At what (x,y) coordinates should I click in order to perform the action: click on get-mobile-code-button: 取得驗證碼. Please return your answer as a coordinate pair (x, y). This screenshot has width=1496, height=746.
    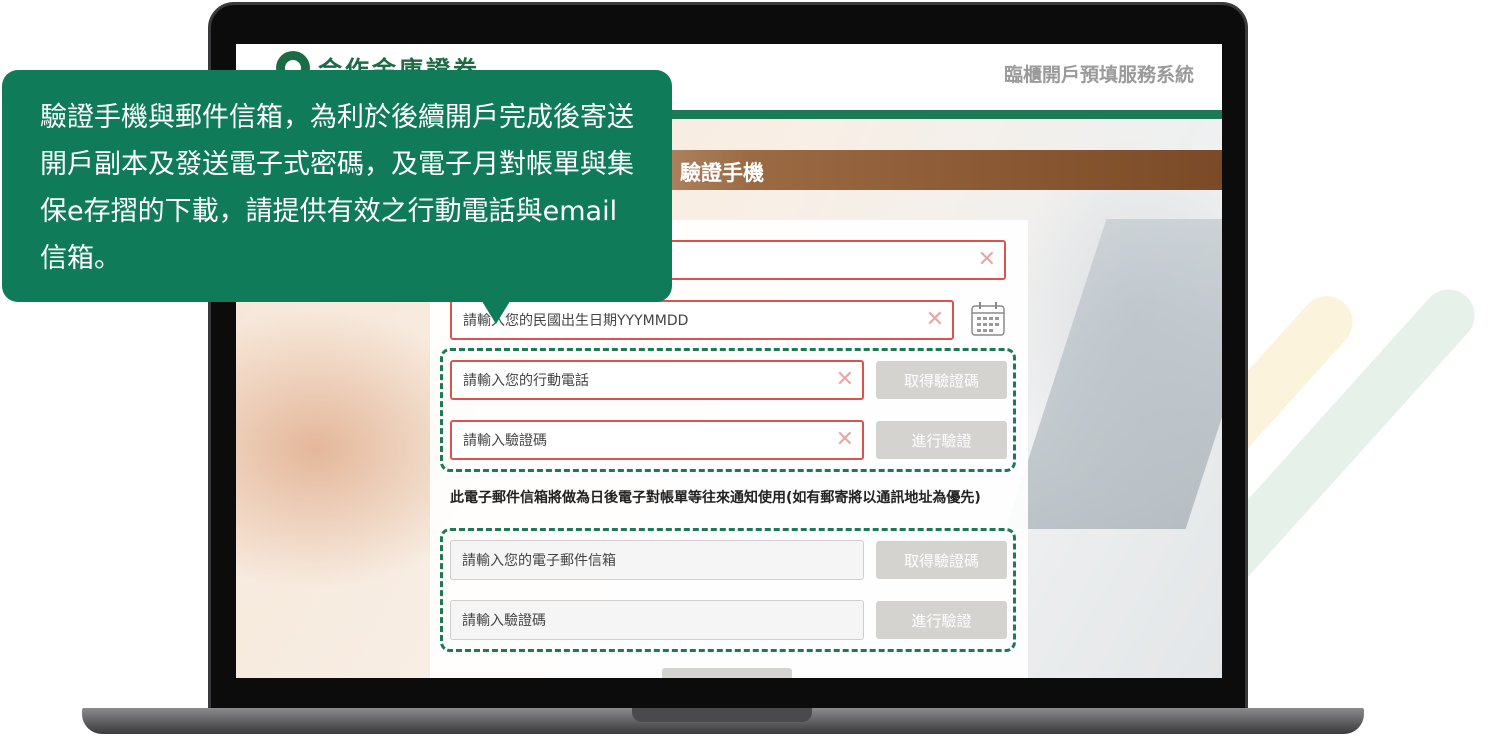
    Looking at the image, I should click on (941, 380).